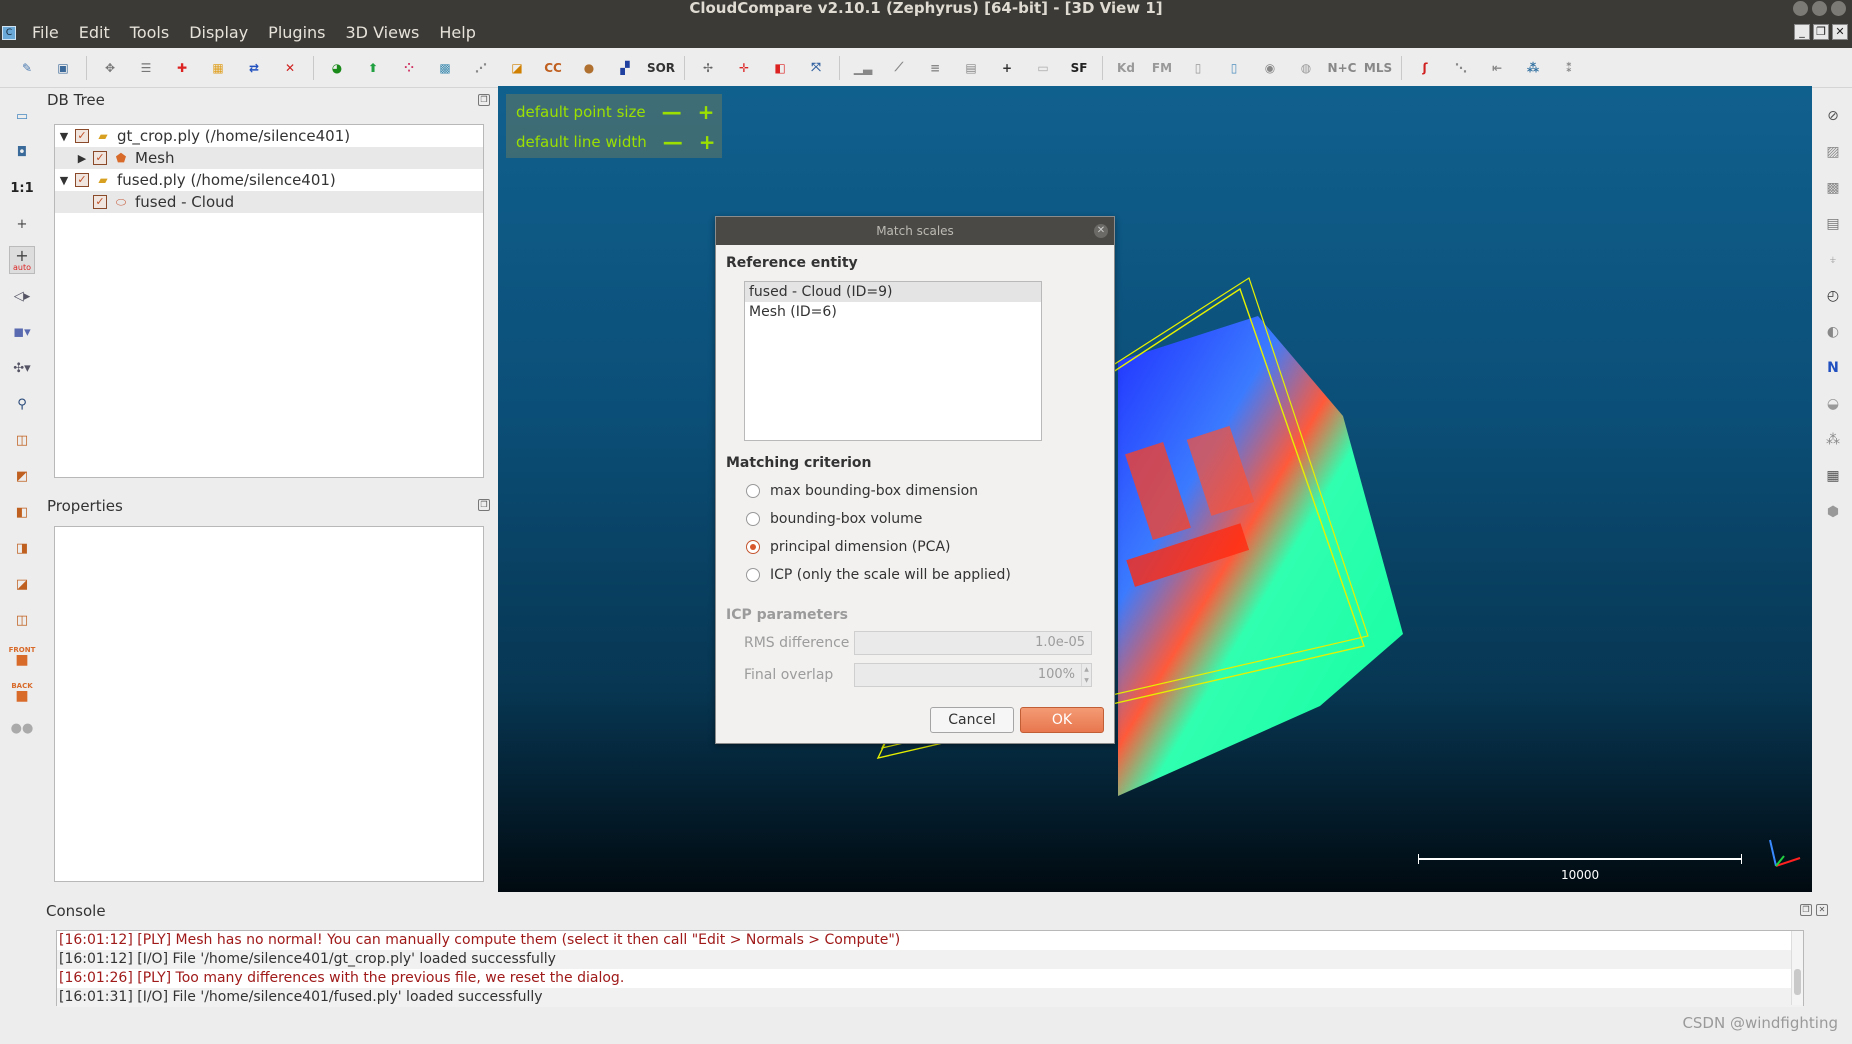  I want to click on sample-points-icon: ⁘, so click(409, 68).